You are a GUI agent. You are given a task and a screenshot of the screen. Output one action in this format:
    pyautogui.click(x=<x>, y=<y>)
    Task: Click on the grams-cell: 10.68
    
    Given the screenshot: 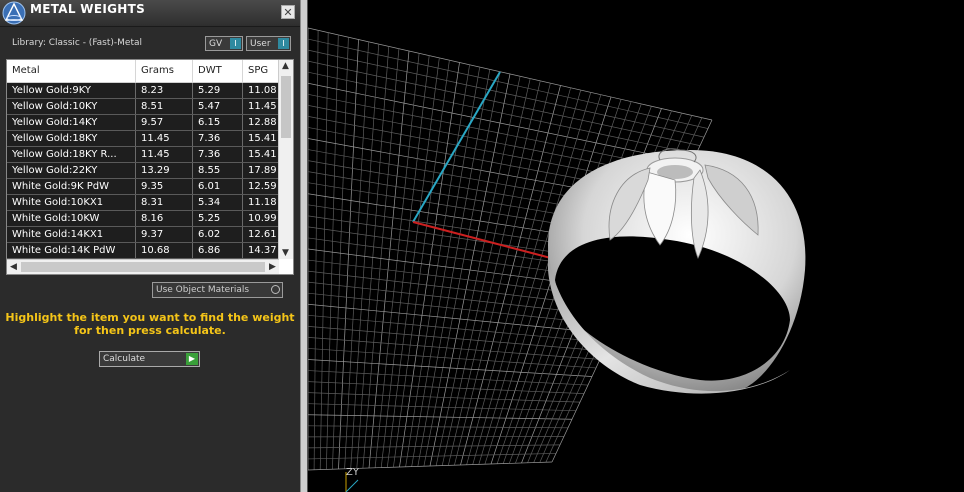 What is the action you would take?
    pyautogui.click(x=164, y=250)
    